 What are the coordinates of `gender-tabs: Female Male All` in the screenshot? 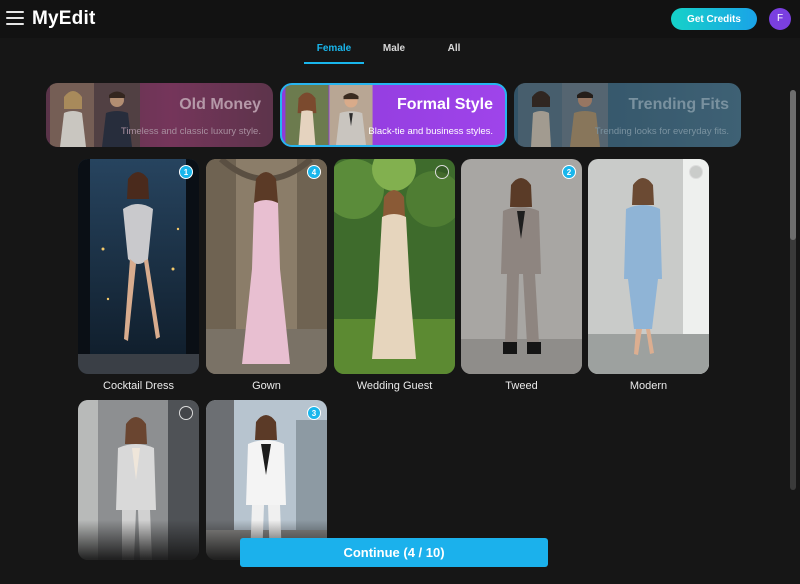 It's located at (394, 51).